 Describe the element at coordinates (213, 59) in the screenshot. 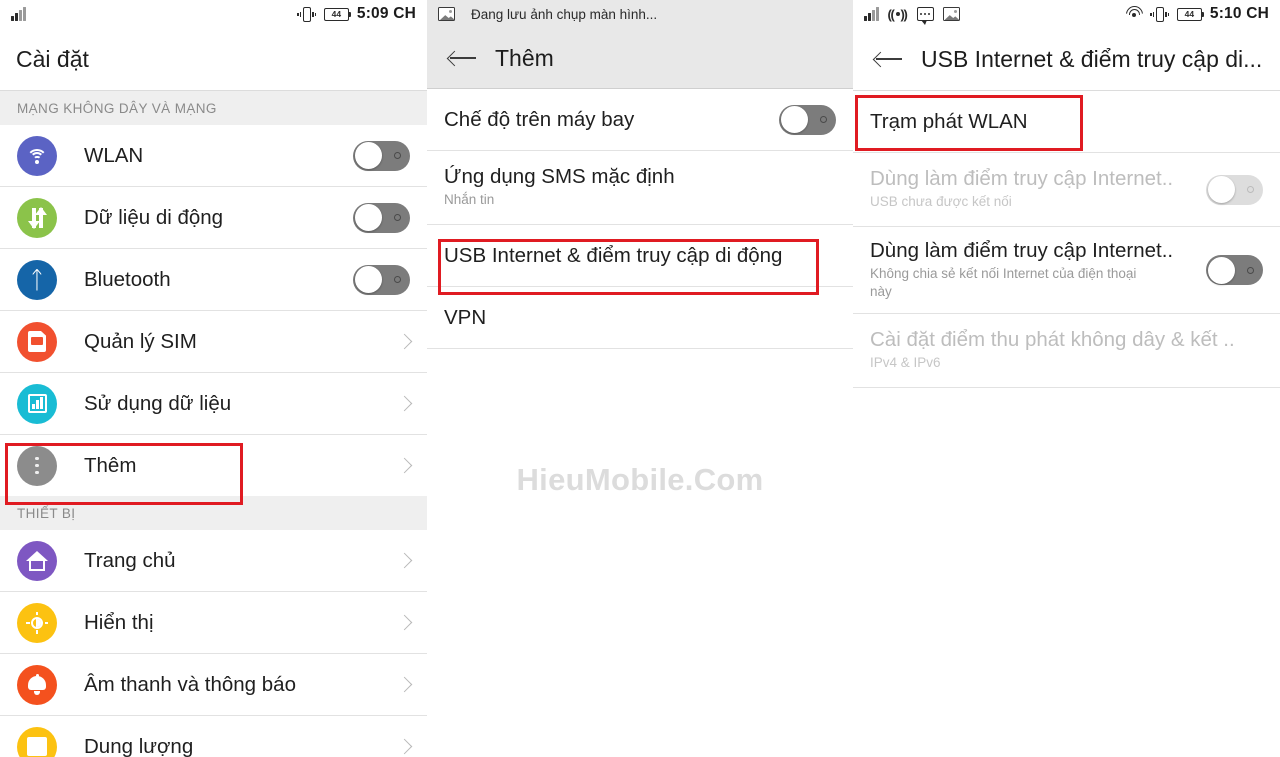

I see `app-bar-panel1: Cài đặt` at that location.